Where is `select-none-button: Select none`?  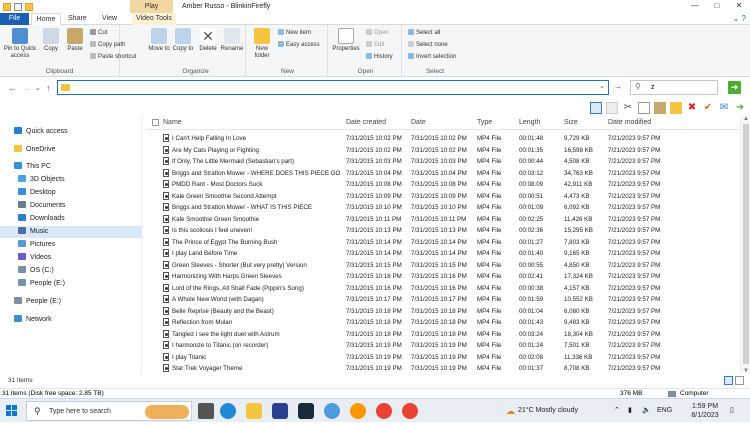
select-none-button: Select none is located at coordinates (428, 45).